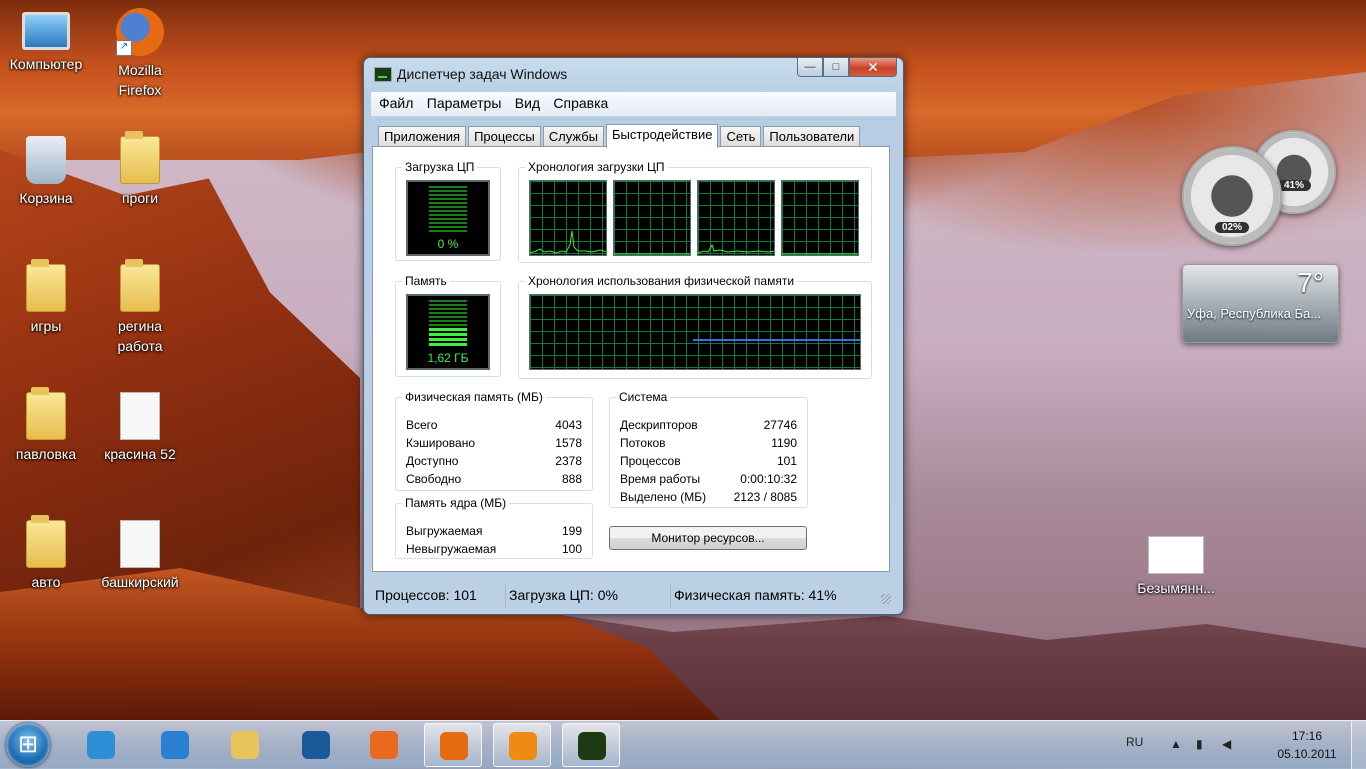  What do you see at coordinates (28, 745) in the screenshot?
I see `start-button` at bounding box center [28, 745].